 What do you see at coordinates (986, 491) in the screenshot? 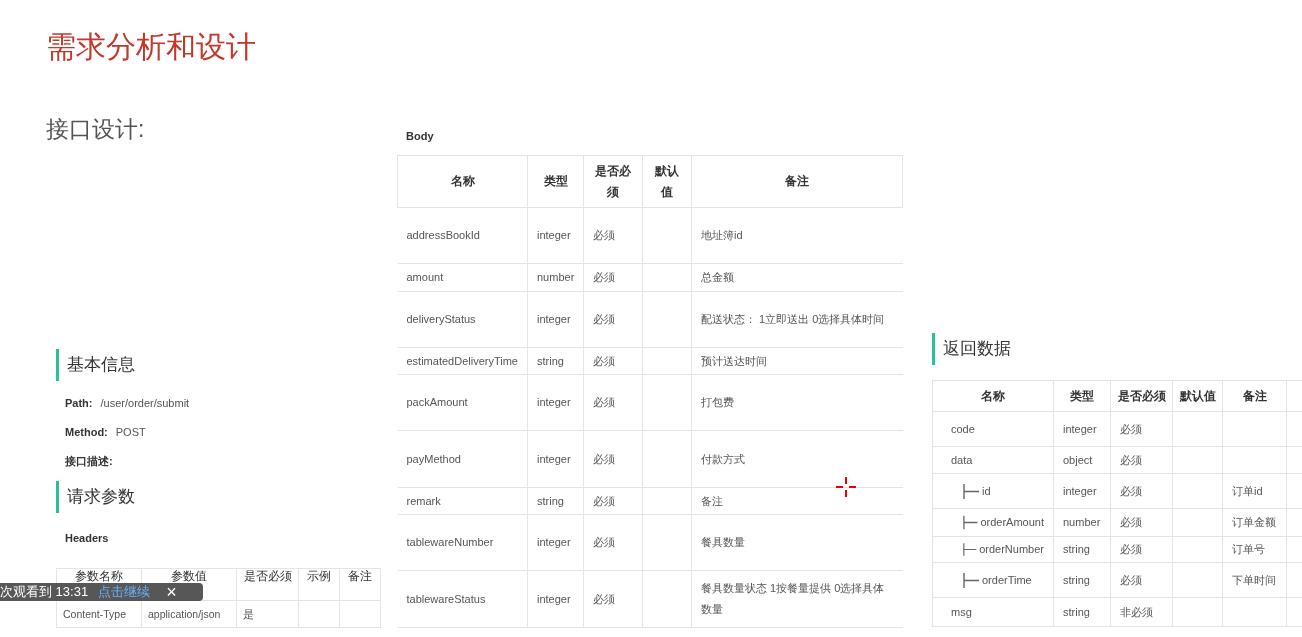
I see `table-cell-text: id` at bounding box center [986, 491].